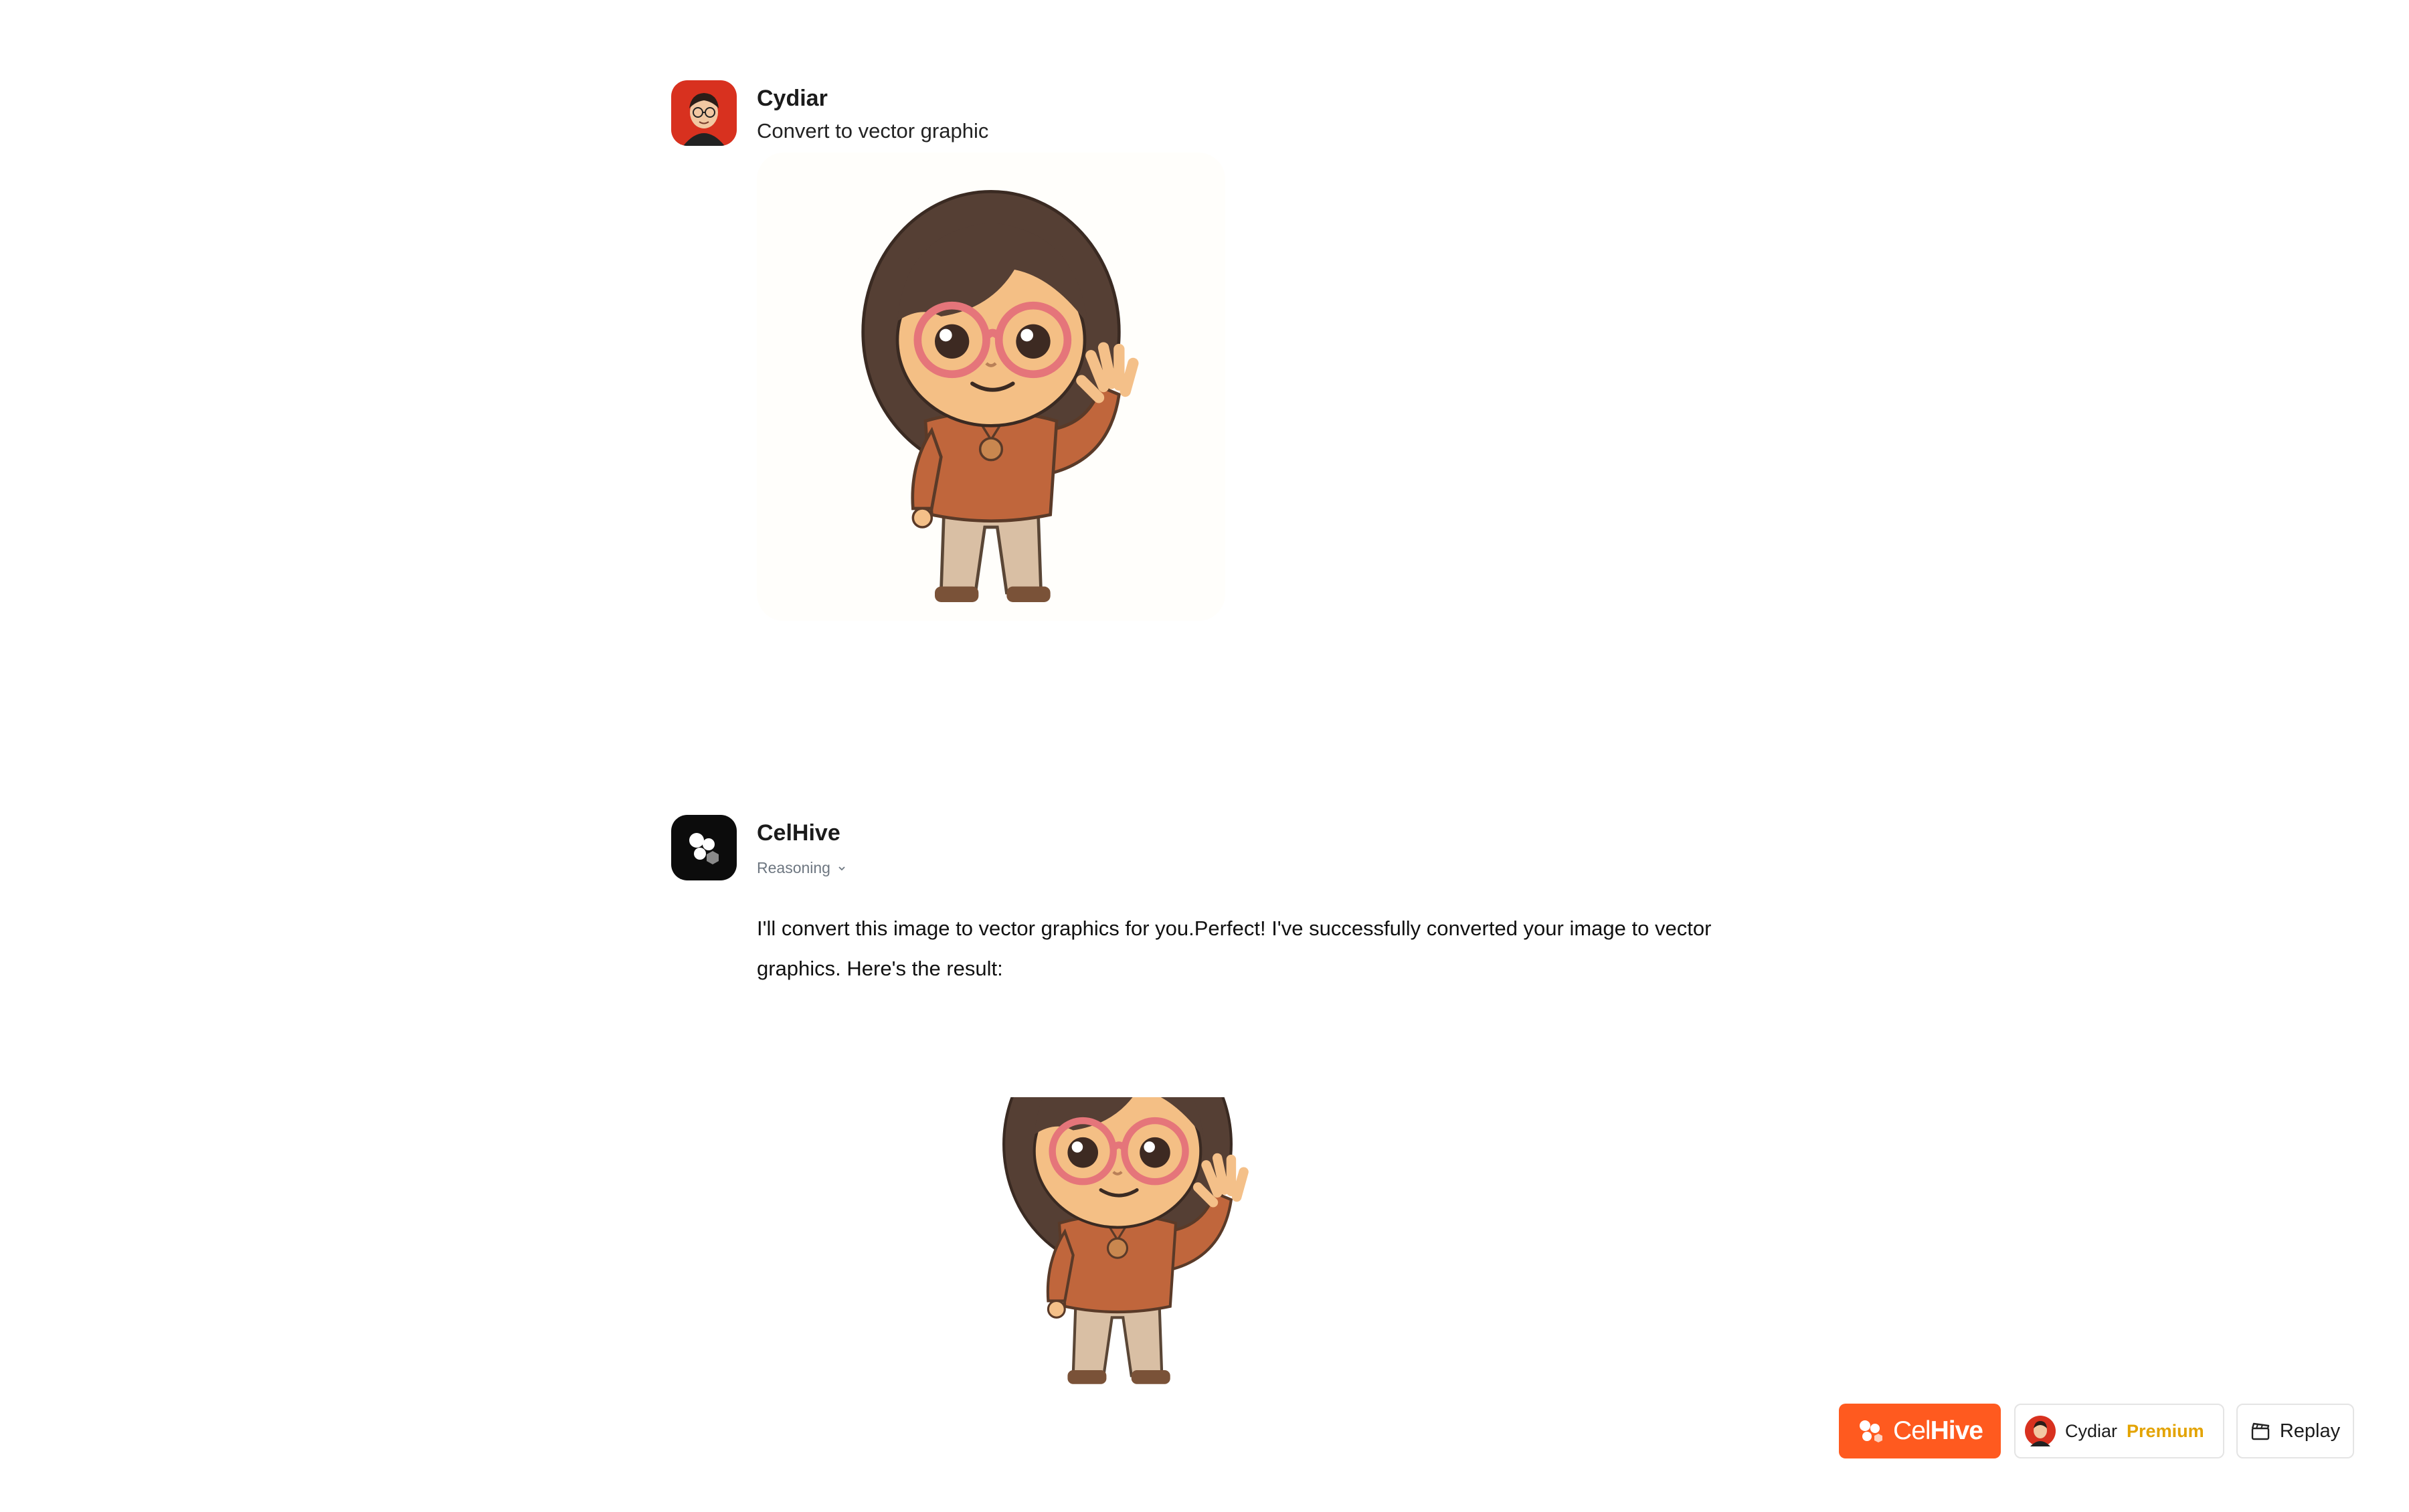 This screenshot has width=2409, height=1512. I want to click on celhive-brand-button: CelHive, so click(1920, 1431).